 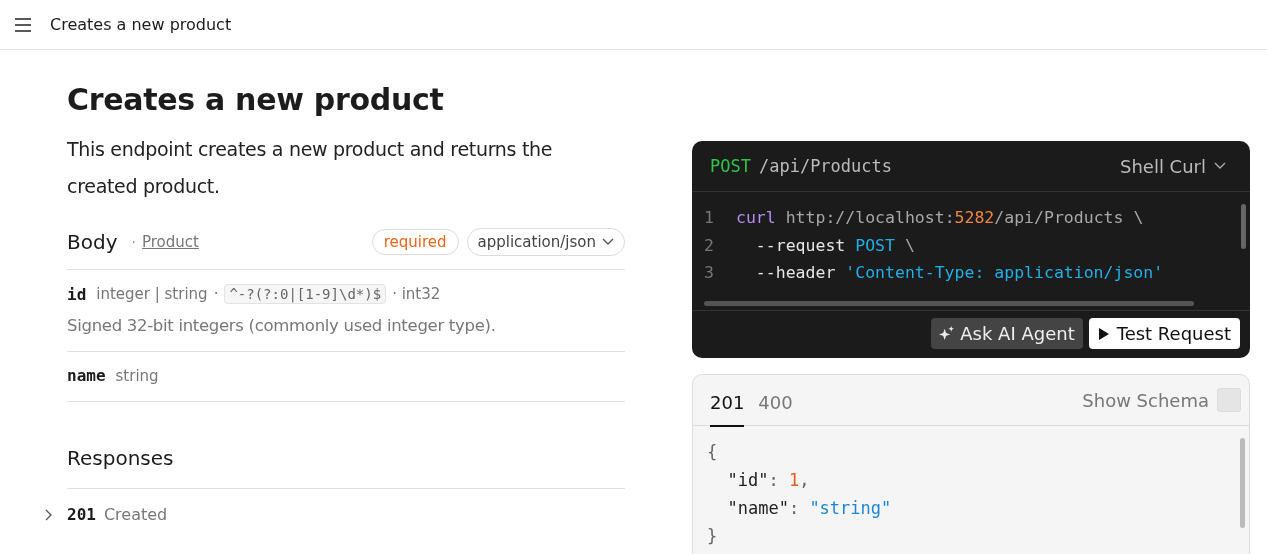 I want to click on field-name: name, so click(x=86, y=375).